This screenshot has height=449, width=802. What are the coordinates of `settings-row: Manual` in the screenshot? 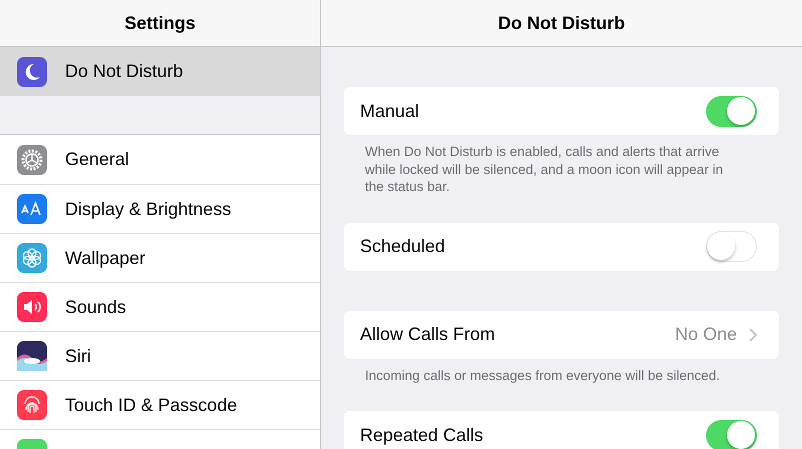 It's located at (561, 111).